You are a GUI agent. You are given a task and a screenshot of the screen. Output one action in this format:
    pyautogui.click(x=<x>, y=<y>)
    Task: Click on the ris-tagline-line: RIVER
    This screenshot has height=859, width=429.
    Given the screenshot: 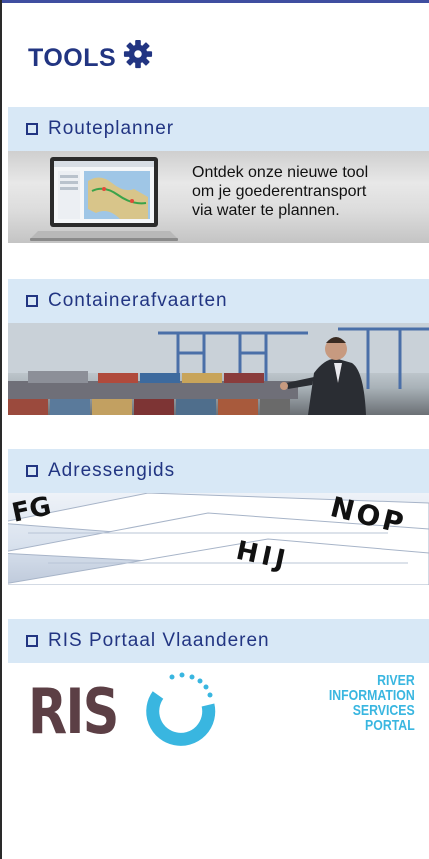 What is the action you would take?
    pyautogui.click(x=396, y=680)
    